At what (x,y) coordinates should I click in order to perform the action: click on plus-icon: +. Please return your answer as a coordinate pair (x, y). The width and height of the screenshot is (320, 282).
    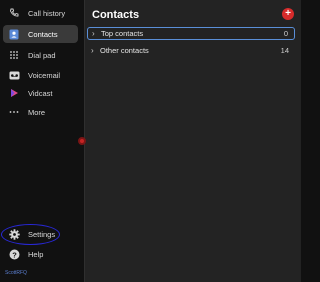
    Looking at the image, I should click on (288, 13).